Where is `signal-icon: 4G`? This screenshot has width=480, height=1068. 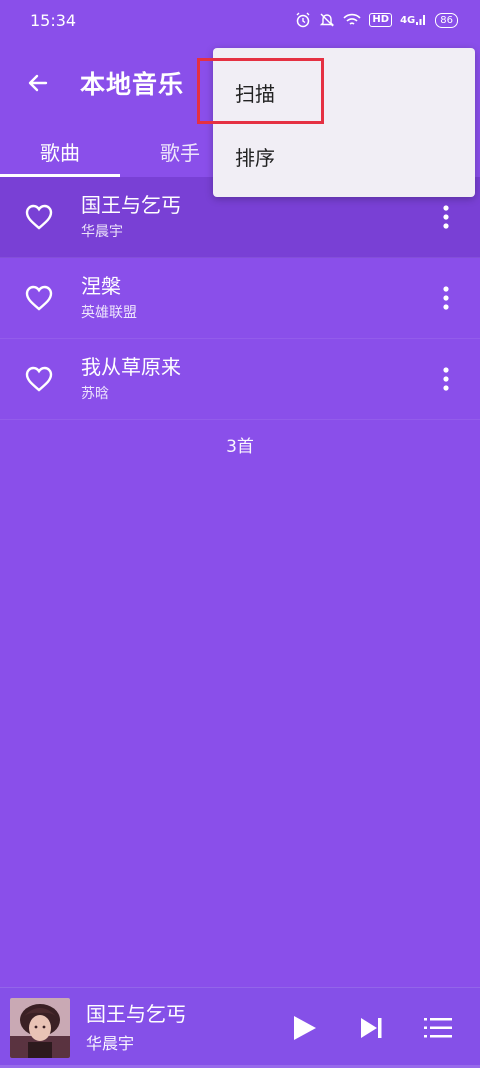 signal-icon: 4G is located at coordinates (413, 20).